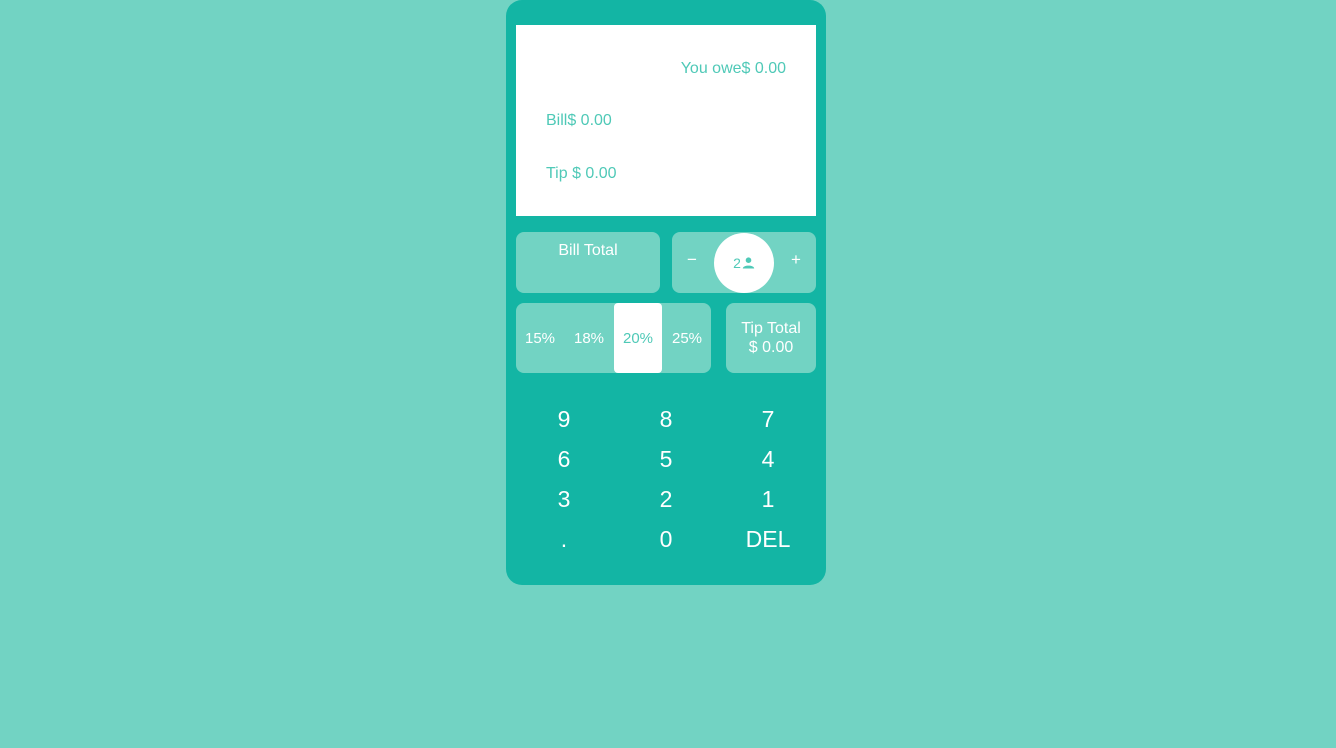  I want to click on key-6: 6, so click(564, 459).